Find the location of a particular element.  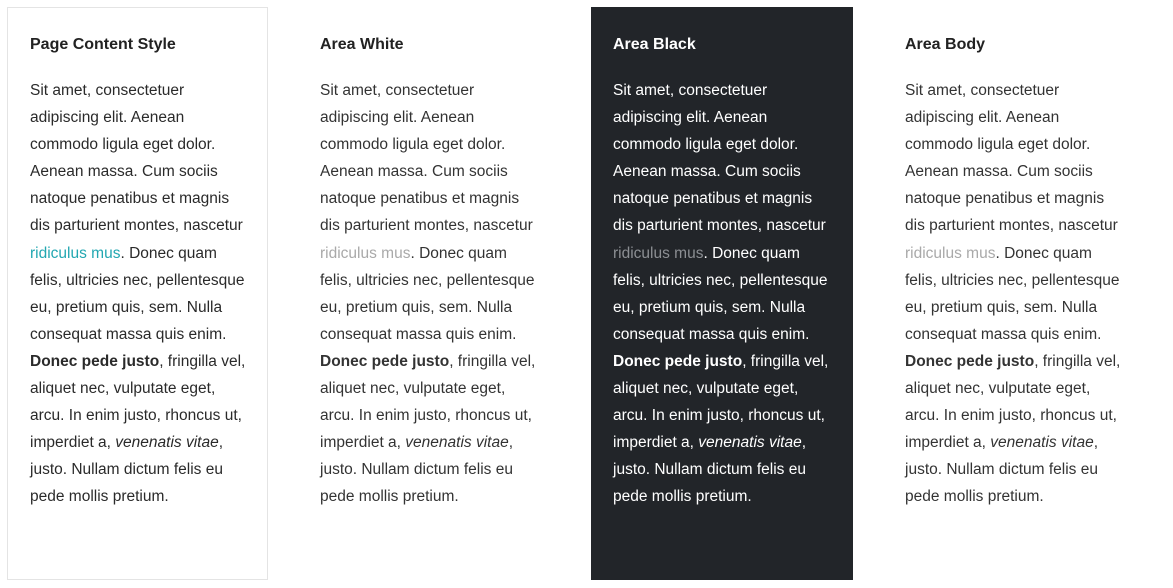

panel-title: Page Content Style is located at coordinates (103, 44).